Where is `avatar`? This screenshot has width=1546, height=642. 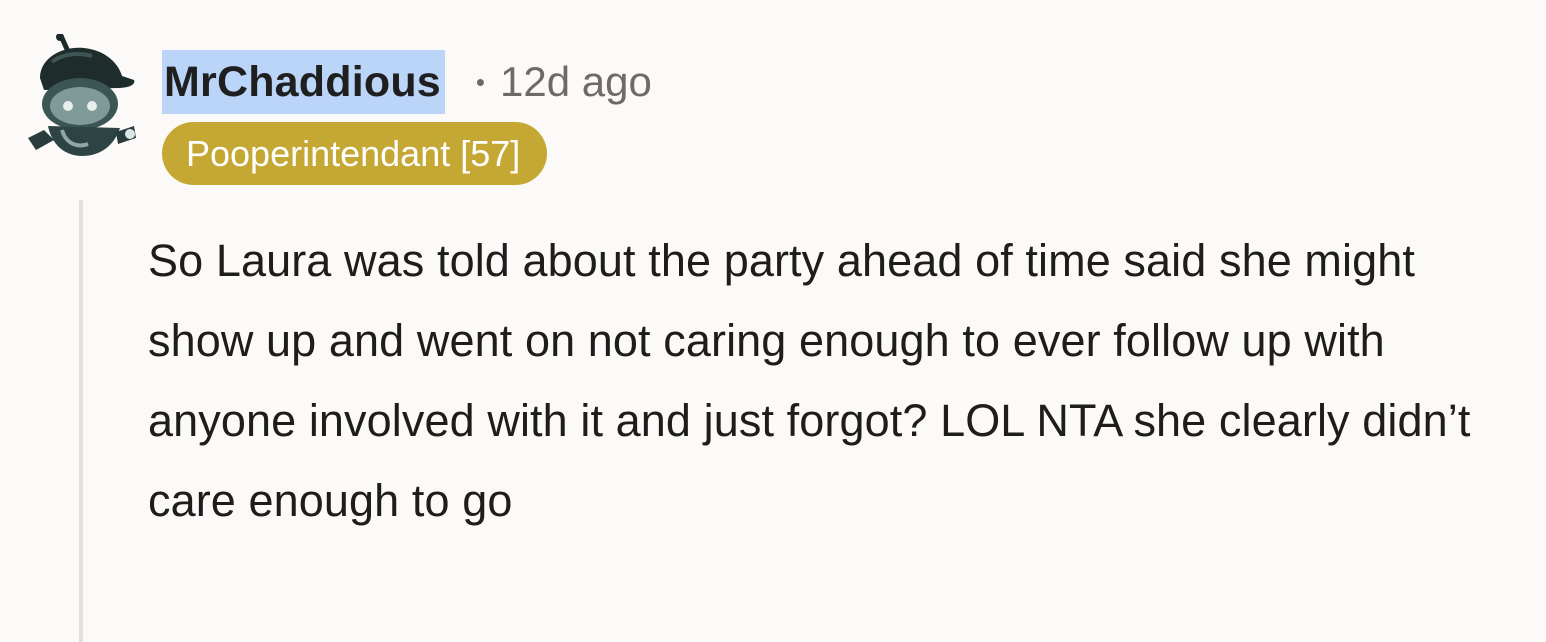
avatar is located at coordinates (81, 96).